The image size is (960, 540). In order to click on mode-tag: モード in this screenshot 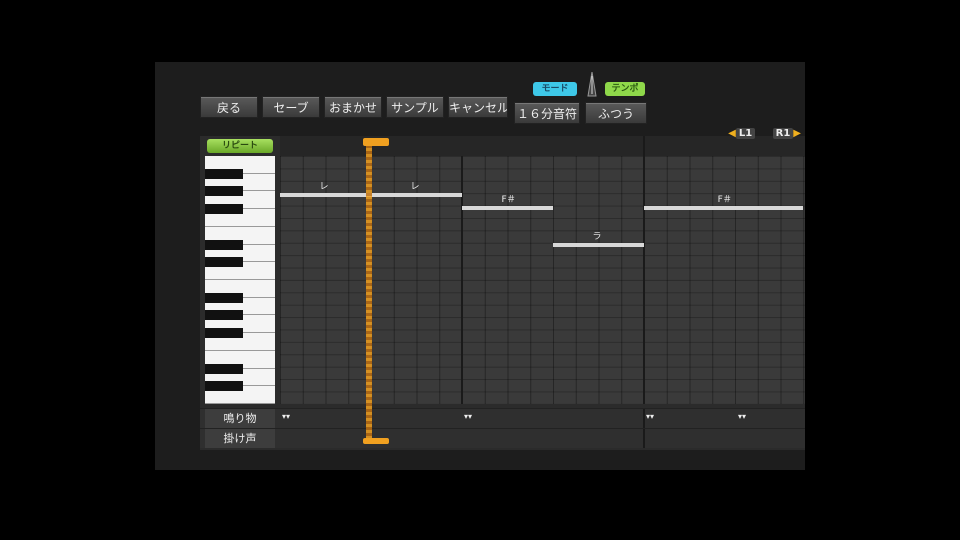, I will do `click(555, 89)`.